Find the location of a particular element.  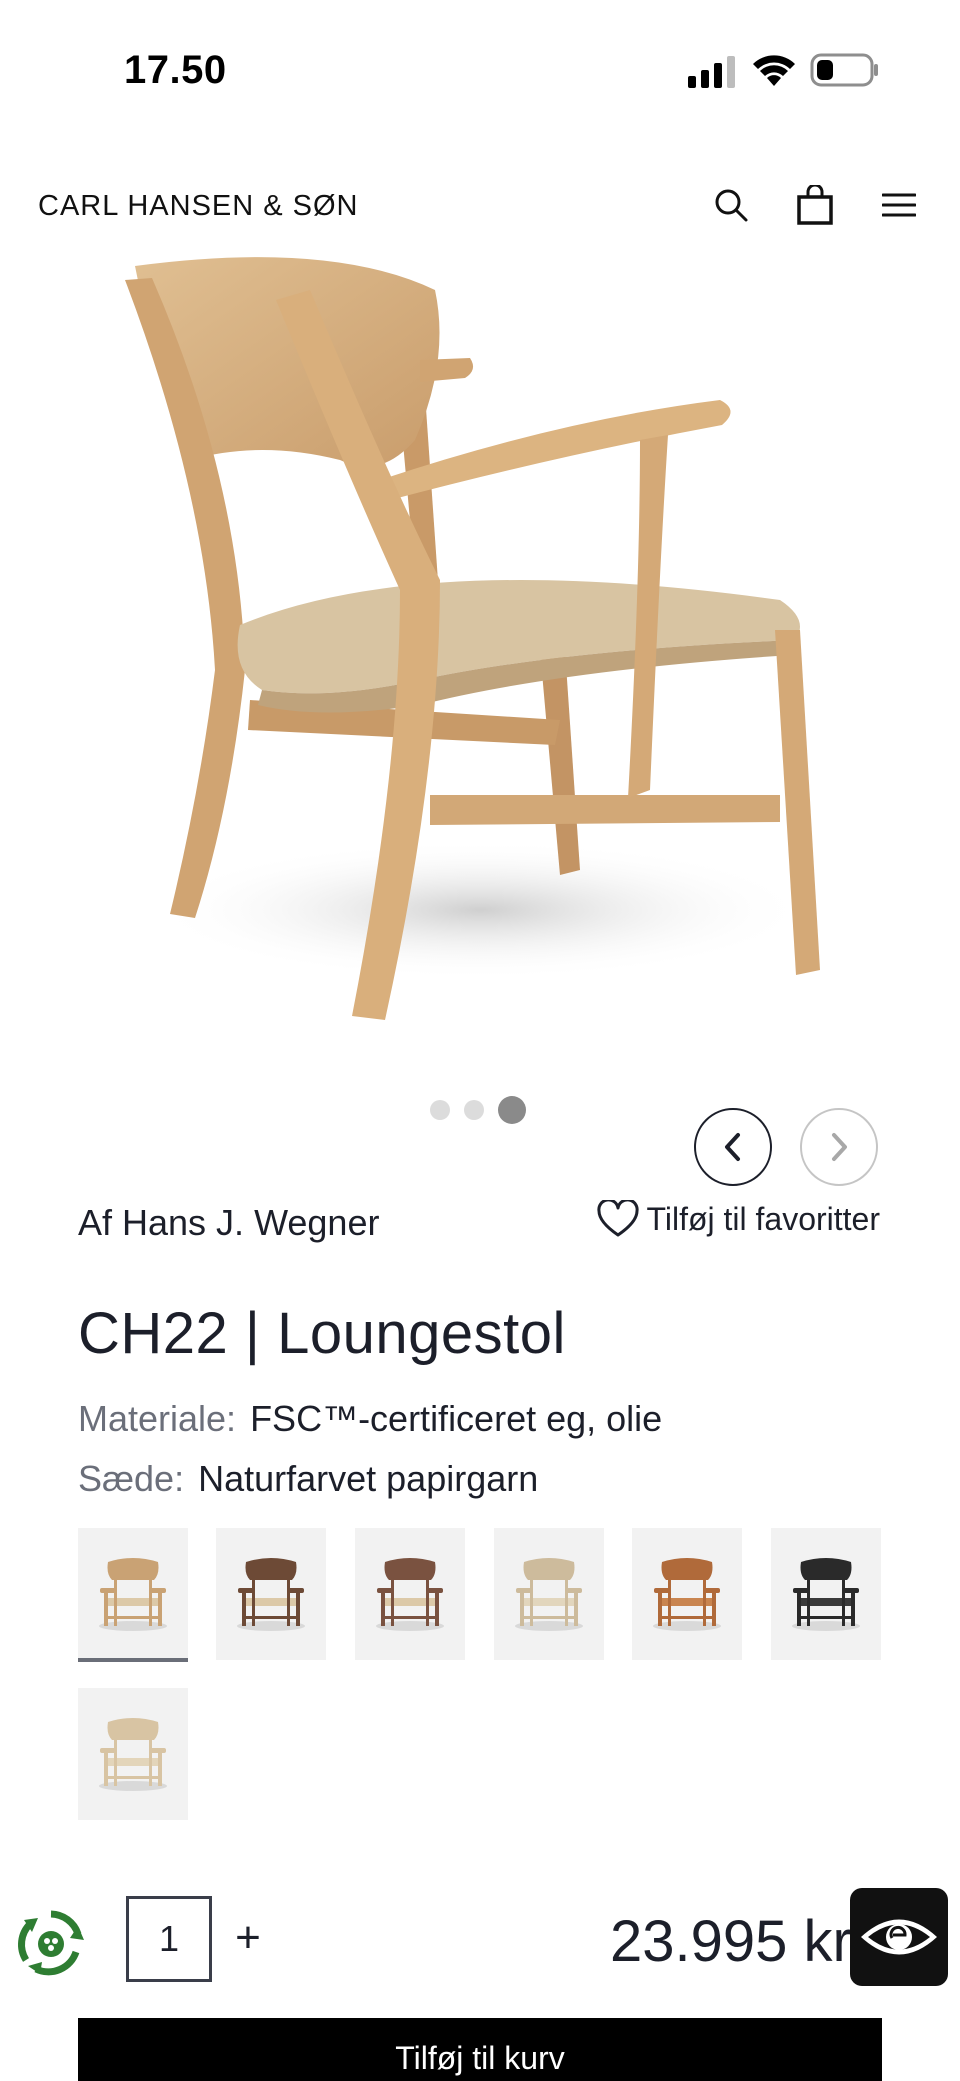

eye-icon is located at coordinates (899, 1937).